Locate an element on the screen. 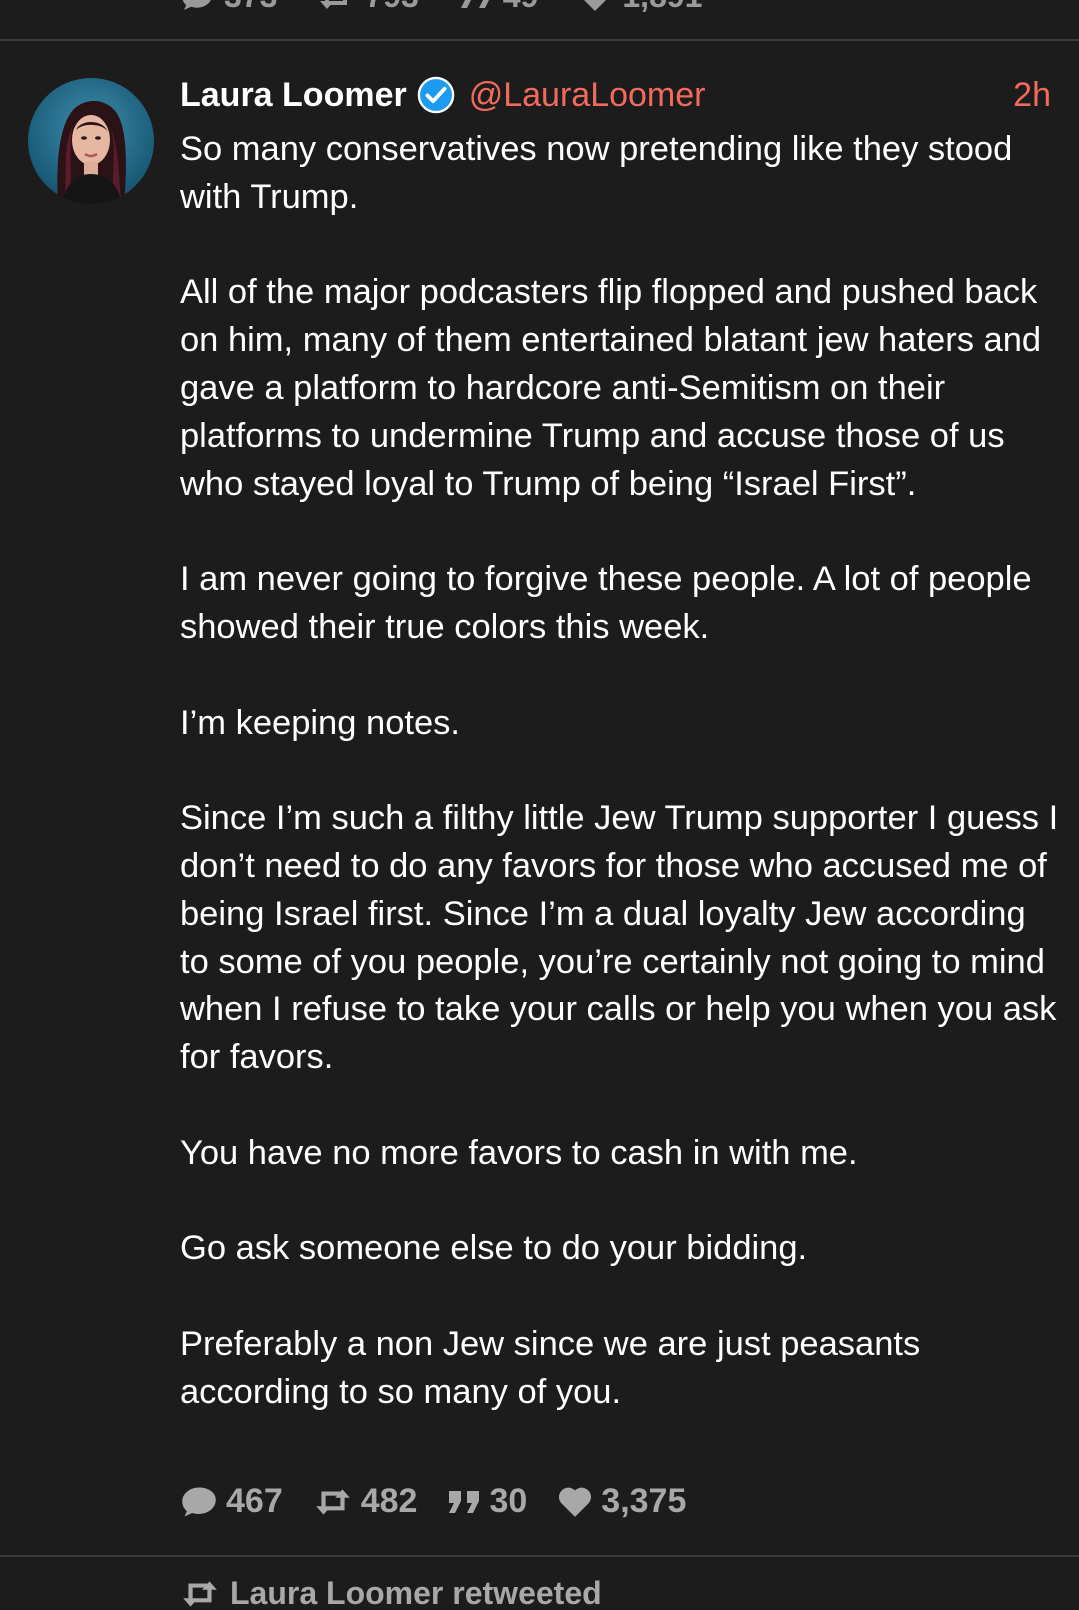  previous-like-count: 1,891 is located at coordinates (662, 7).